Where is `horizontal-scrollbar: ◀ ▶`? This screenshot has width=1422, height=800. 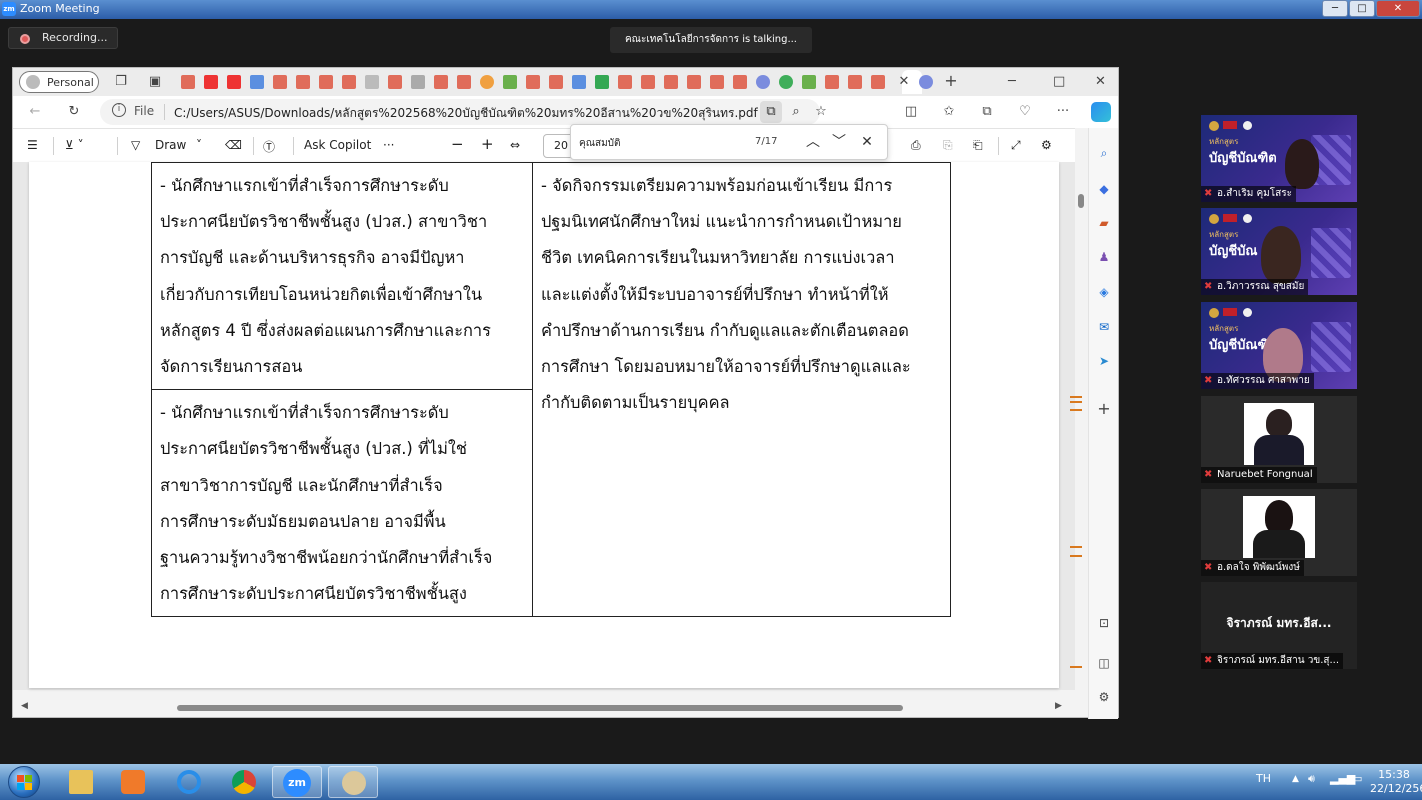 horizontal-scrollbar: ◀ ▶ is located at coordinates (544, 707).